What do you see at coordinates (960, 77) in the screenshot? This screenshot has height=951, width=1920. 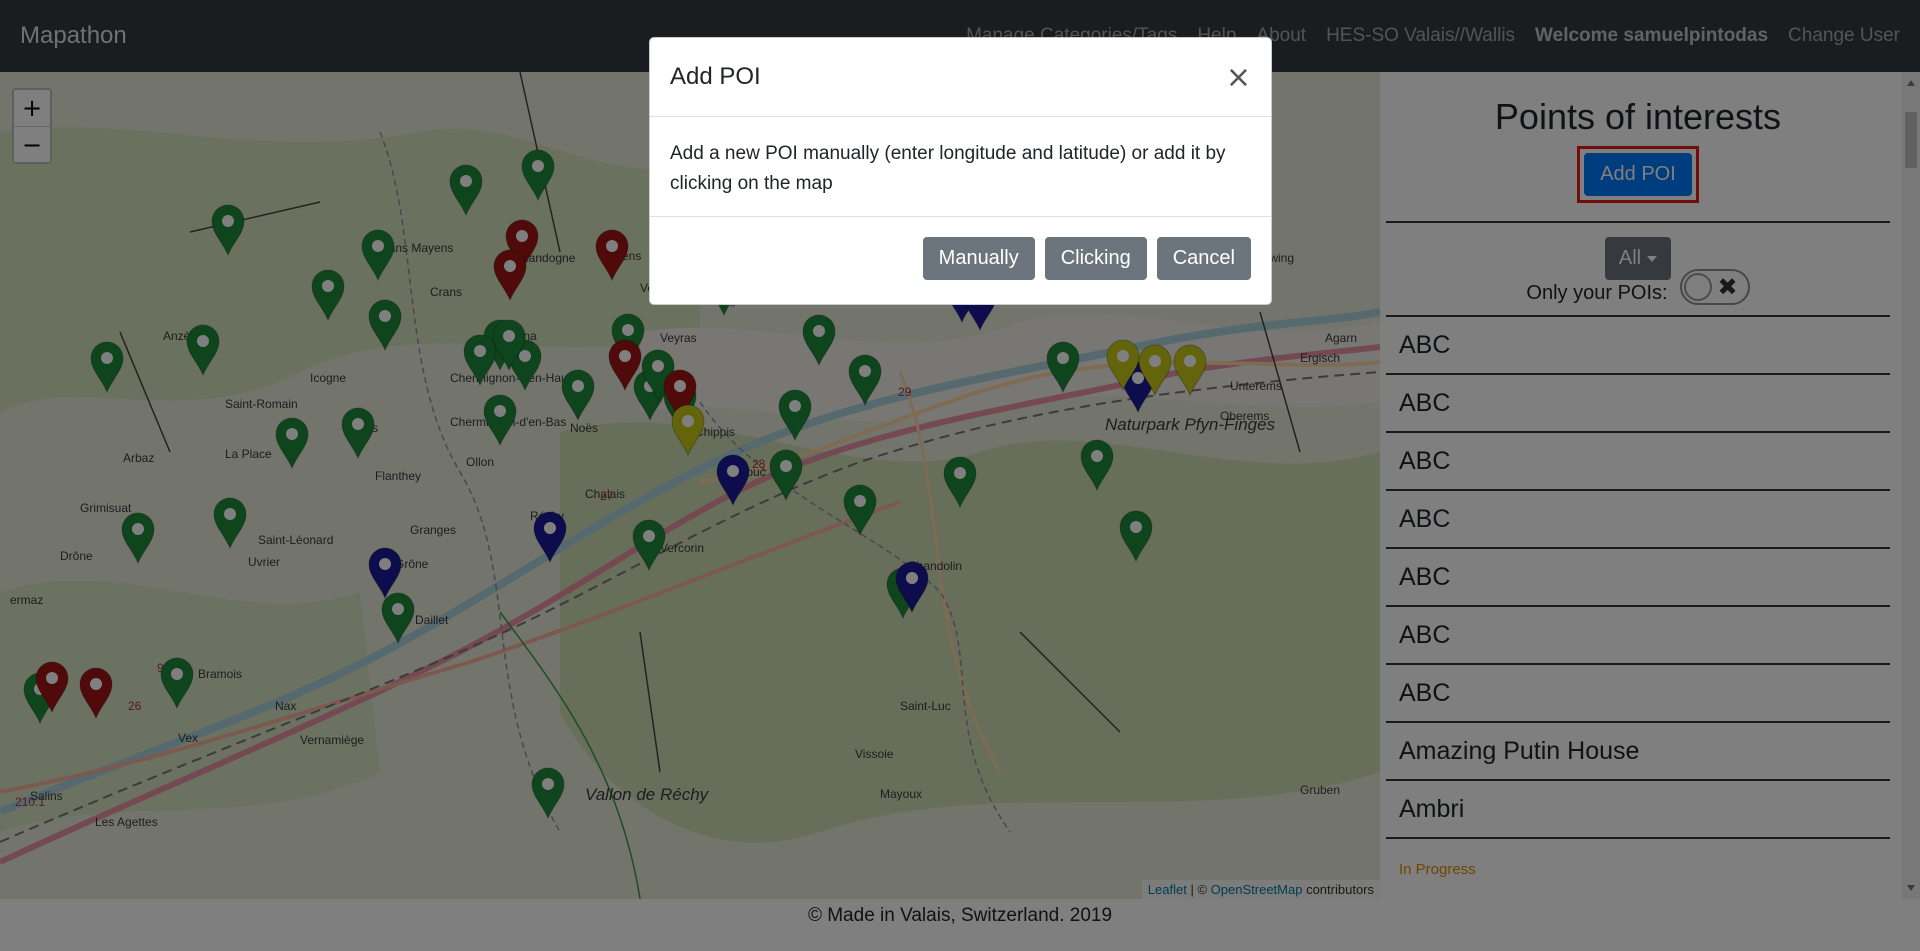 I see `modal-header: Add POI ×` at bounding box center [960, 77].